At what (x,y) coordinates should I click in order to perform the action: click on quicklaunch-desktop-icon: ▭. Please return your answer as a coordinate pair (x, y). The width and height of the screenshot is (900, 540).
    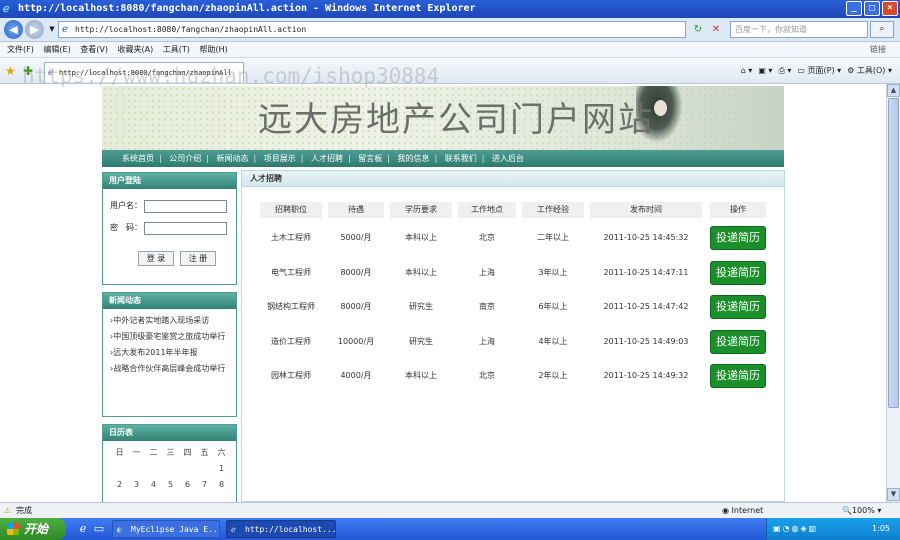
    Looking at the image, I should click on (99, 529).